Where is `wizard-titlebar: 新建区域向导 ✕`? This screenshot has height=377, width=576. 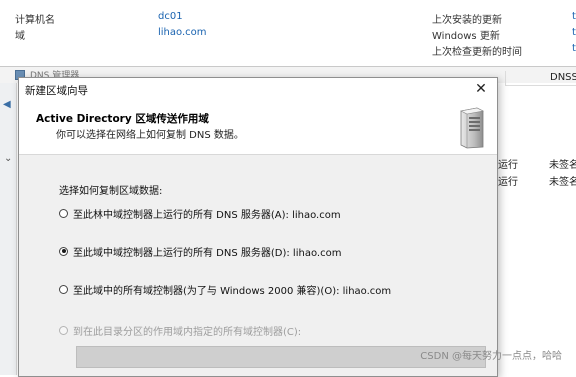 wizard-titlebar: 新建区域向导 ✕ is located at coordinates (258, 89).